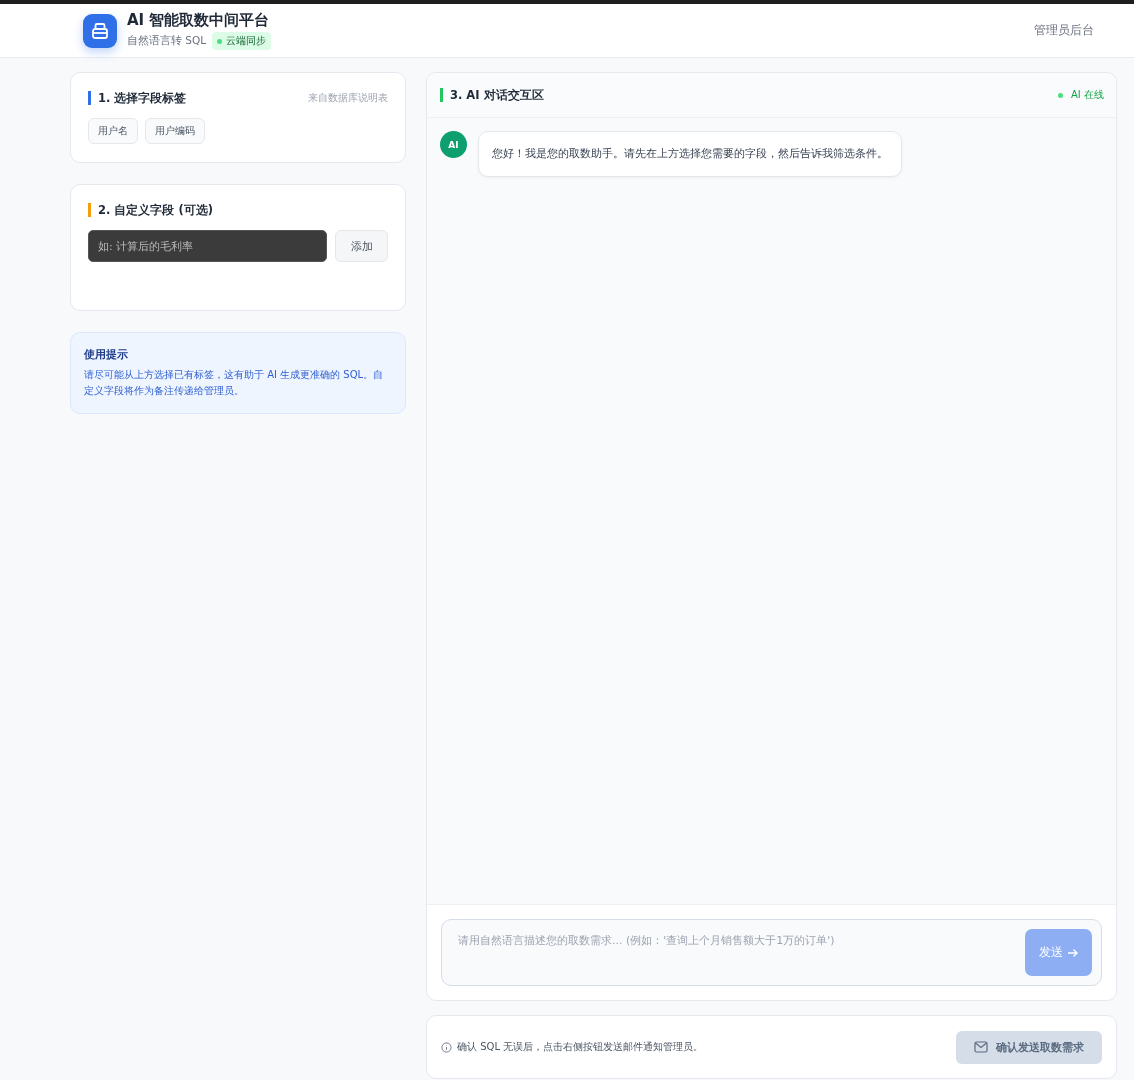 Image resolution: width=1134 pixels, height=1080 pixels. What do you see at coordinates (361, 246) in the screenshot?
I see `add-button: 添加` at bounding box center [361, 246].